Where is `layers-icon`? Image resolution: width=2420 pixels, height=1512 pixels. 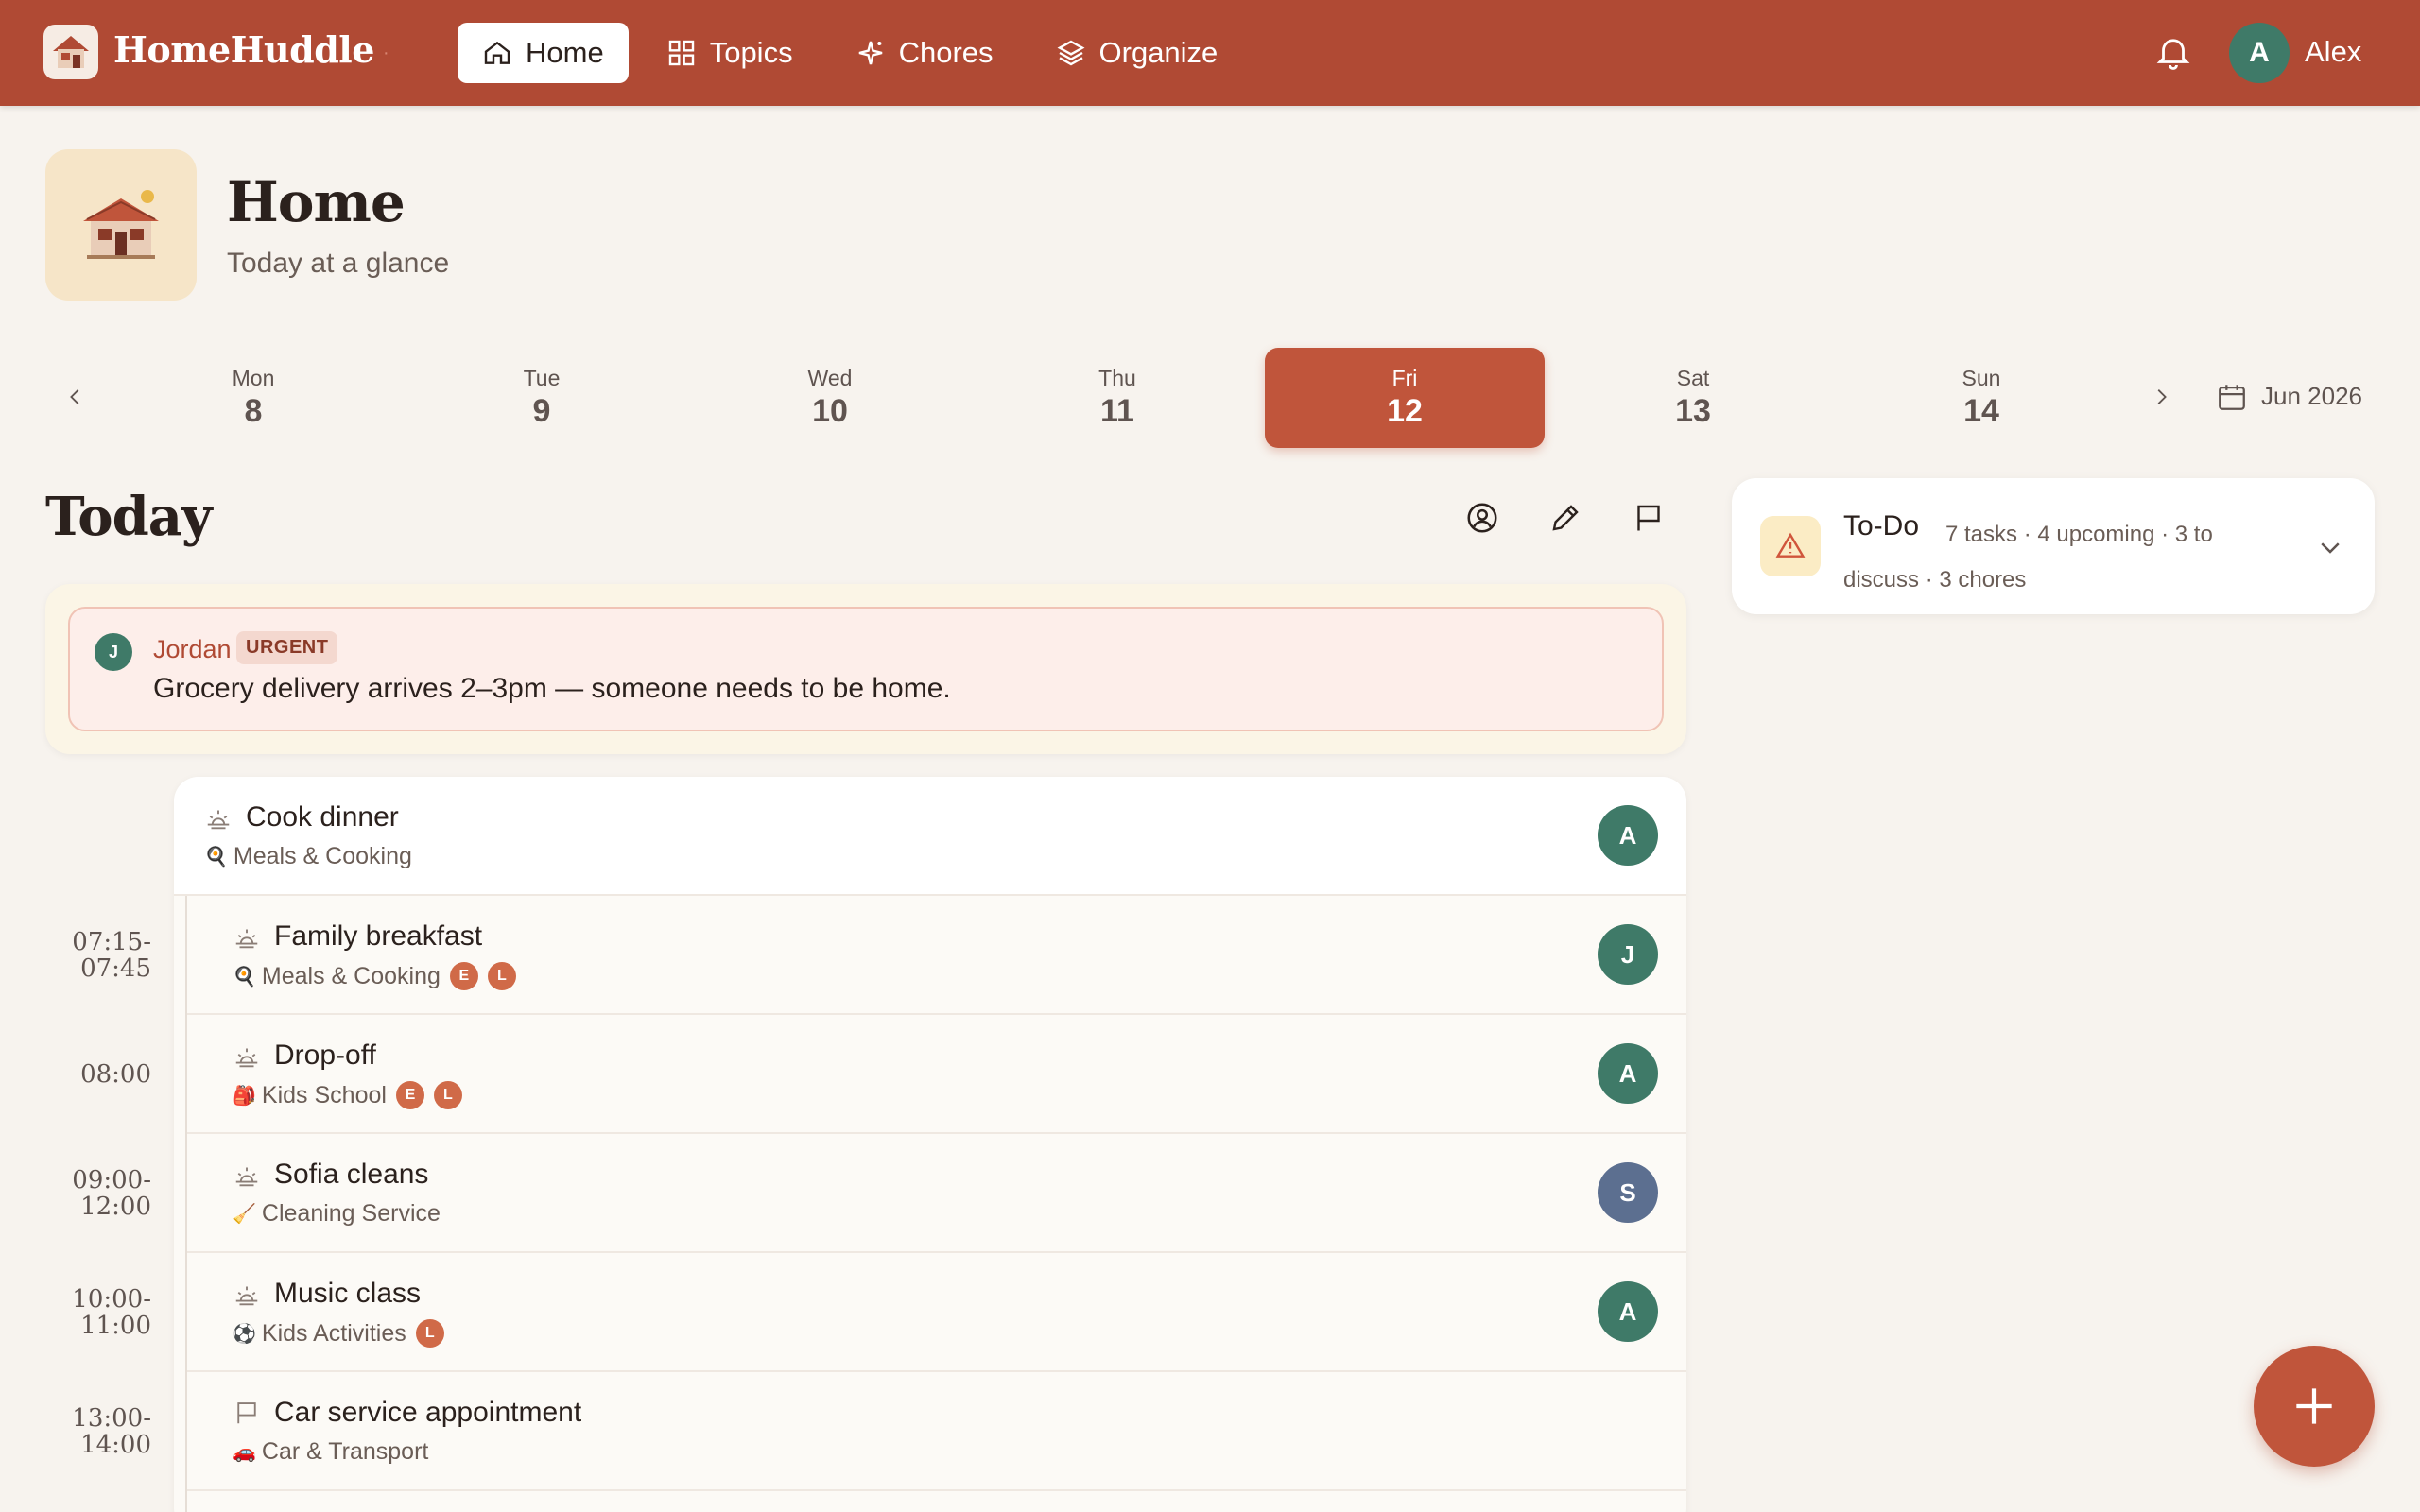 layers-icon is located at coordinates (1070, 53).